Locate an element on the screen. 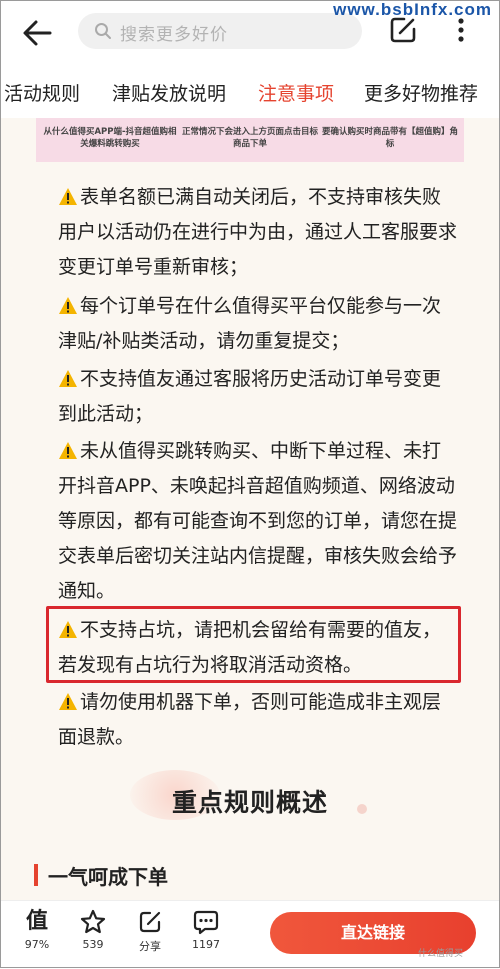 Image resolution: width=500 pixels, height=969 pixels. note-line: 每个订单号在什么值得买平台仅能参与一次 is located at coordinates (261, 306).